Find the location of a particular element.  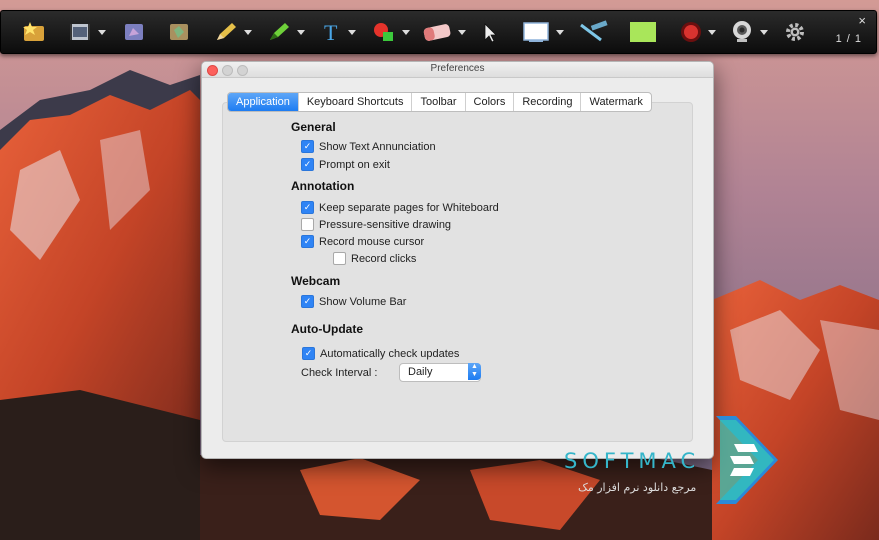

select-value: Daily is located at coordinates (420, 372).